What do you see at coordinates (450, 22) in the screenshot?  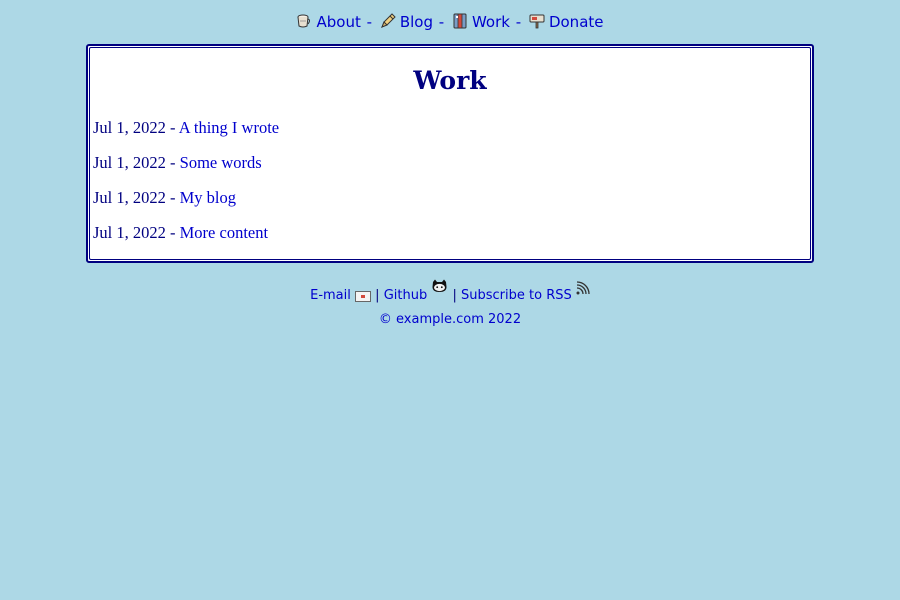 I see `top-navigation: About - Blog - Work - Donate` at bounding box center [450, 22].